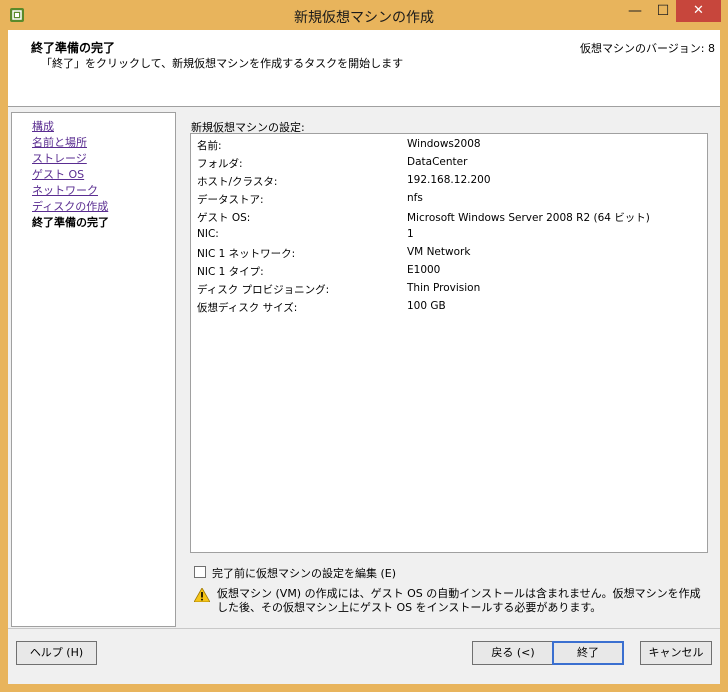  Describe the element at coordinates (415, 198) in the screenshot. I see `settings-value: nfs` at that location.